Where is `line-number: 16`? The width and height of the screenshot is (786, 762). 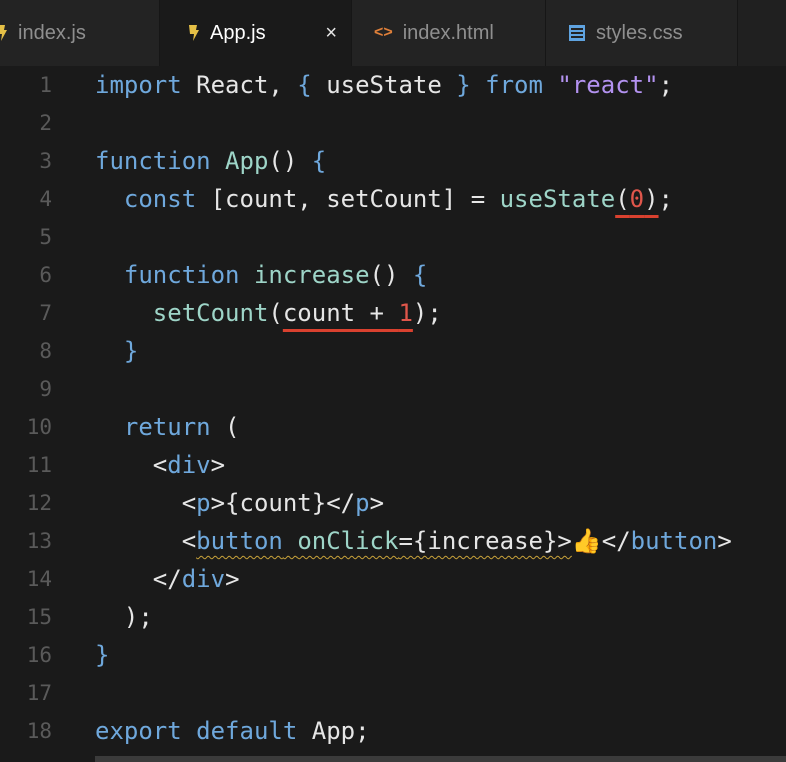 line-number: 16 is located at coordinates (39, 655).